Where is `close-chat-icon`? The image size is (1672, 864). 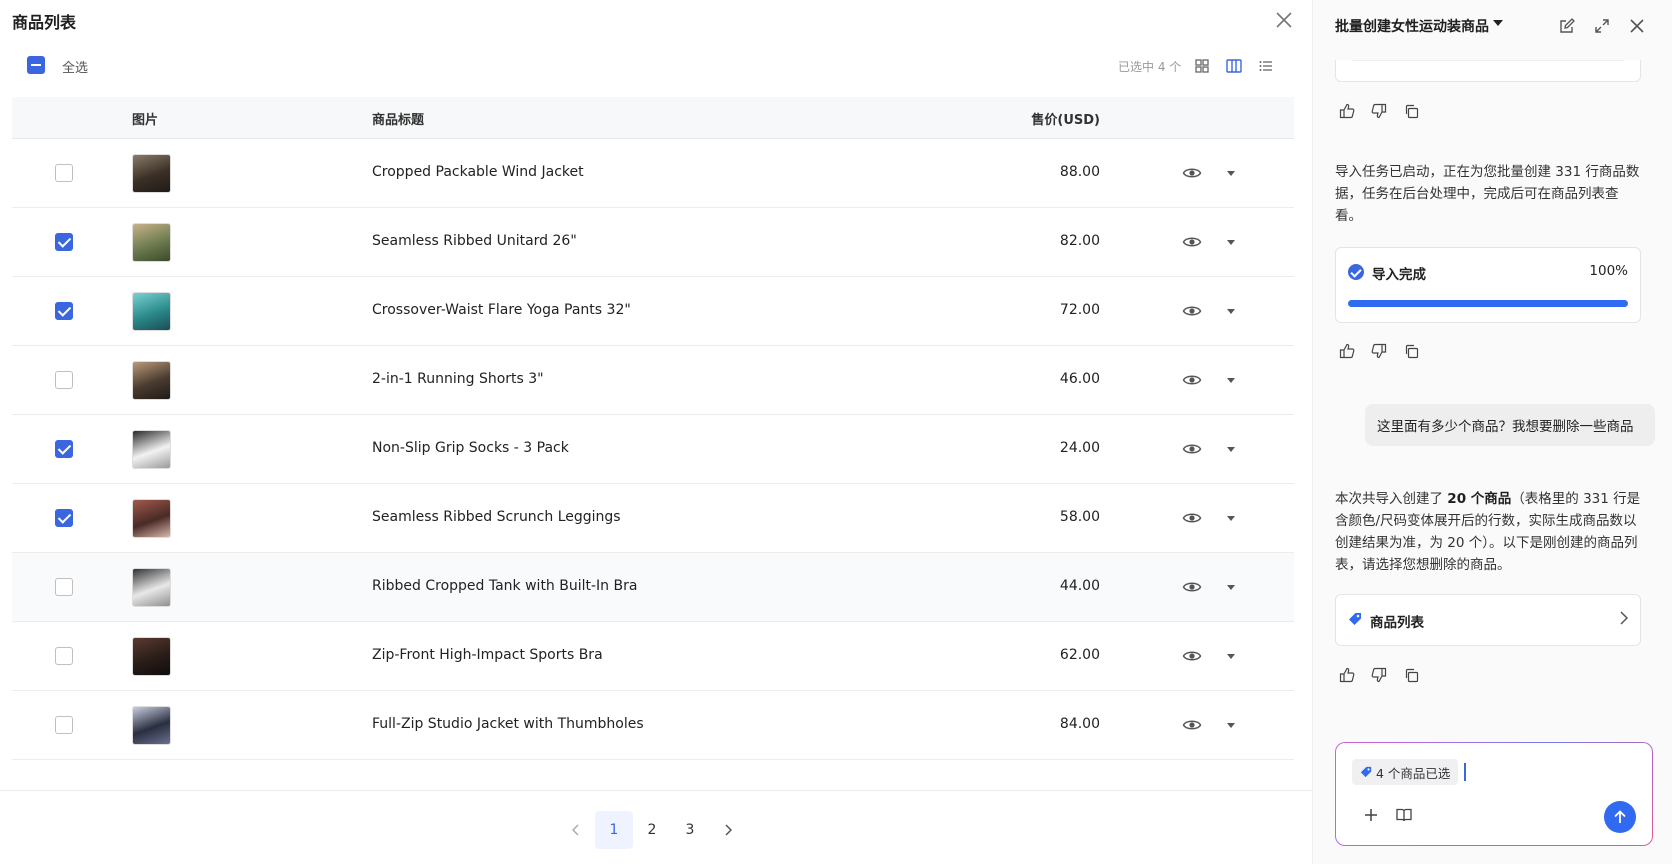
close-chat-icon is located at coordinates (1637, 26).